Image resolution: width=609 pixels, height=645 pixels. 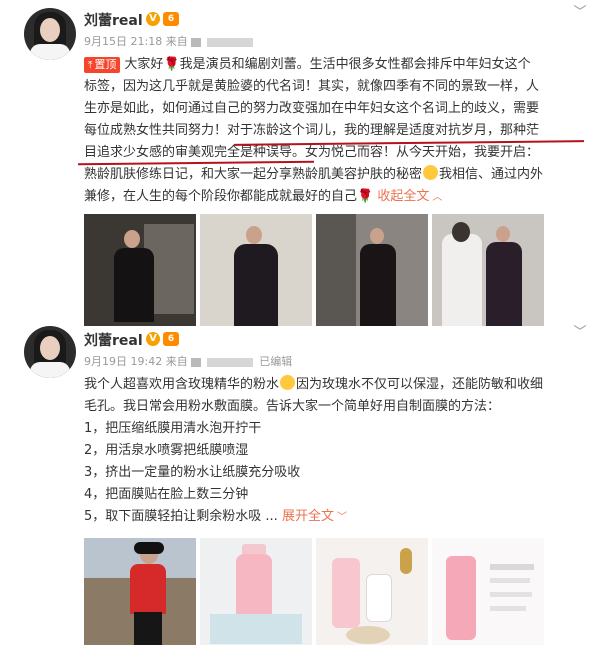 What do you see at coordinates (173, 428) in the screenshot?
I see `list-item: 1，把压缩纸膜用清水泡开拧干` at bounding box center [173, 428].